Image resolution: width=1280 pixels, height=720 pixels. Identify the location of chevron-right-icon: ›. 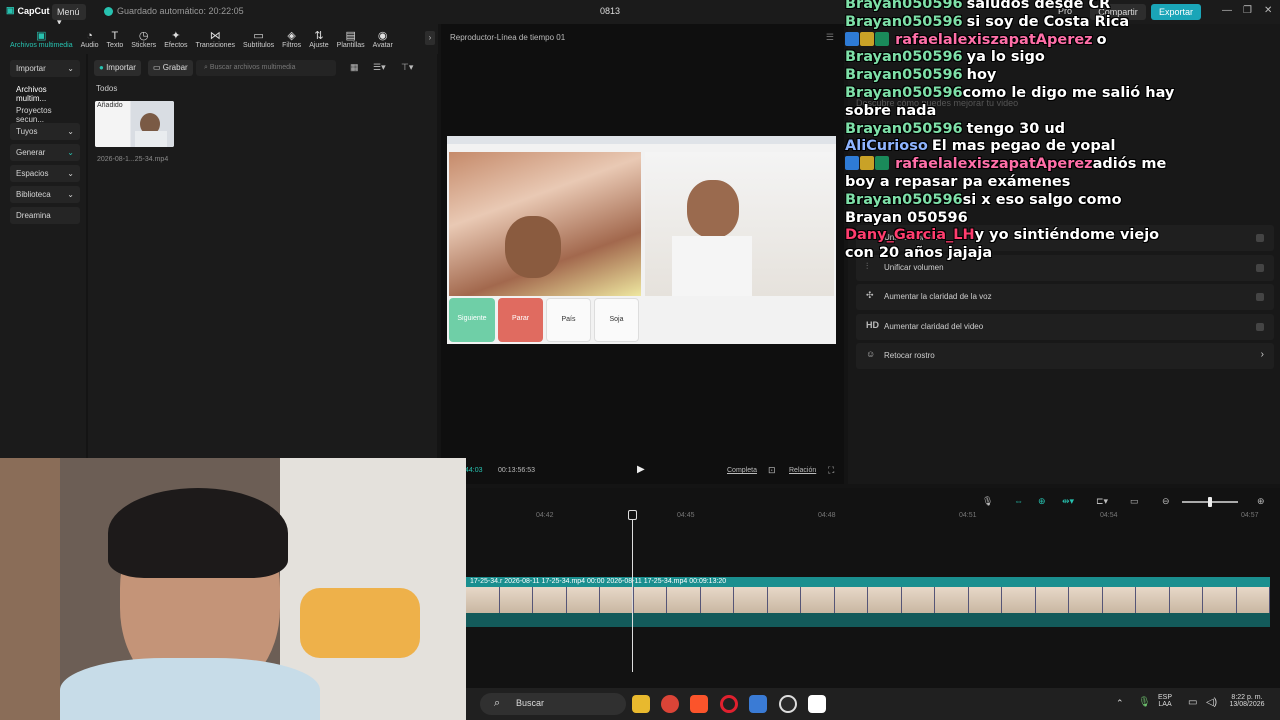
(1262, 354).